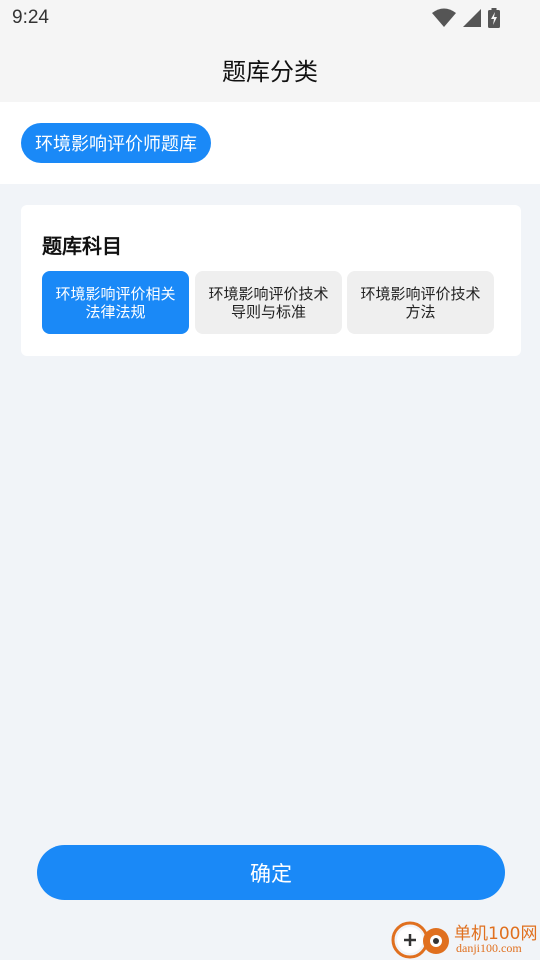 This screenshot has height=960, width=540. I want to click on watermark-domain: danji100.com, so click(489, 948).